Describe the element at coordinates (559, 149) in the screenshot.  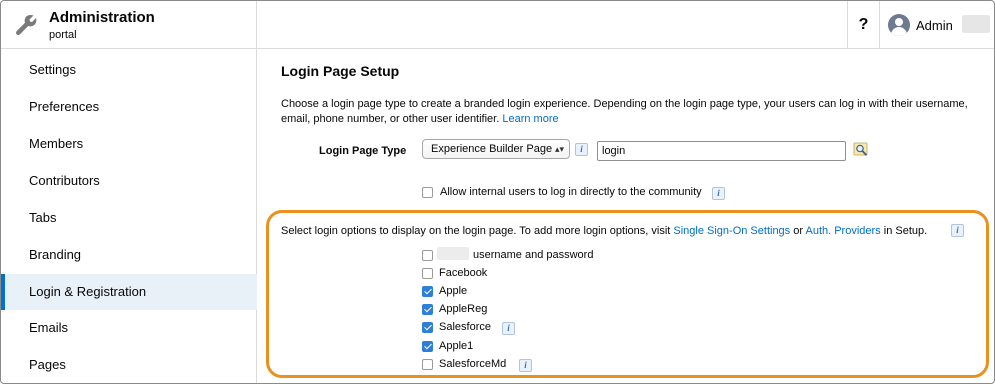
I see `select-arrows-icon: ▴▾` at that location.